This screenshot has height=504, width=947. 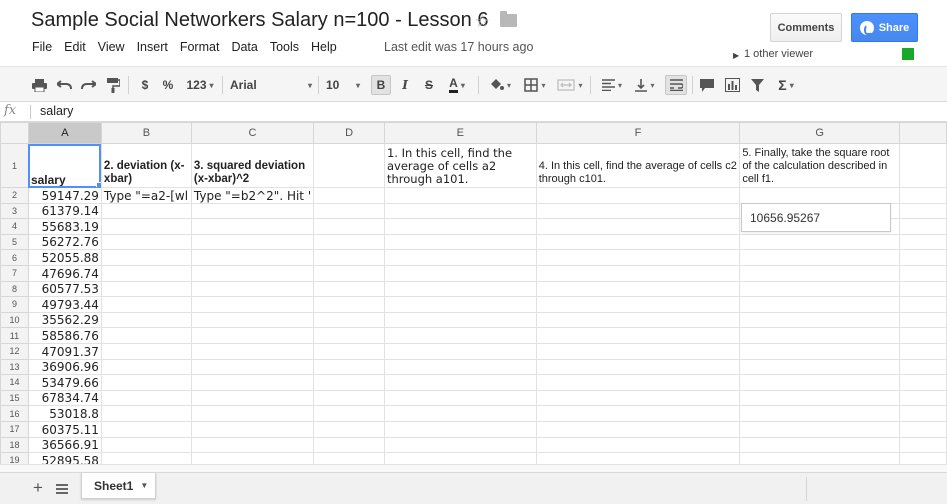 What do you see at coordinates (144, 485) in the screenshot?
I see `chevron-down-icon: ▼` at bounding box center [144, 485].